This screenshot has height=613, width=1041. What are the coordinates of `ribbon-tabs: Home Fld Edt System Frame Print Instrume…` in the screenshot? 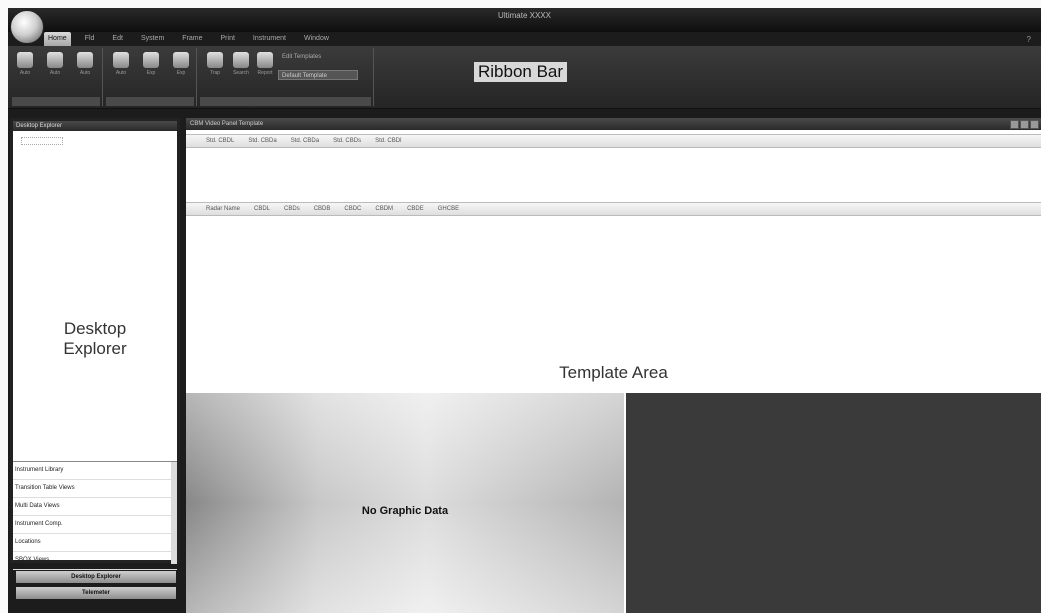 It's located at (188, 39).